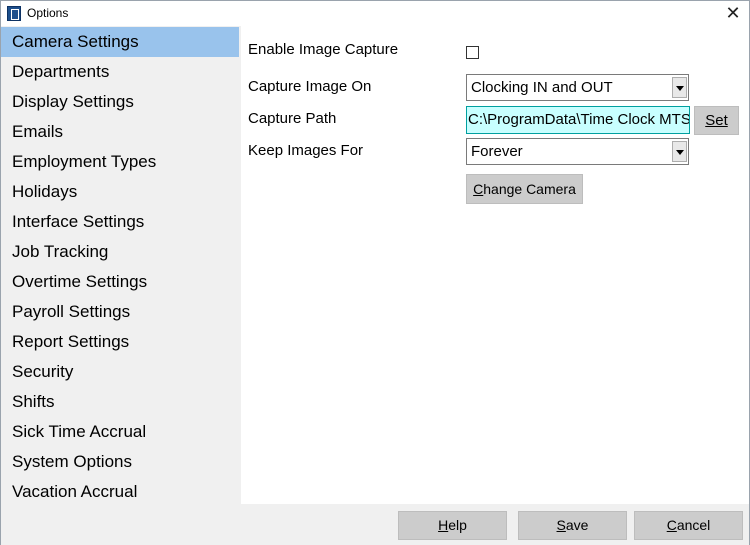 This screenshot has width=750, height=545. I want to click on title-bar: Options ✕, so click(375, 13).